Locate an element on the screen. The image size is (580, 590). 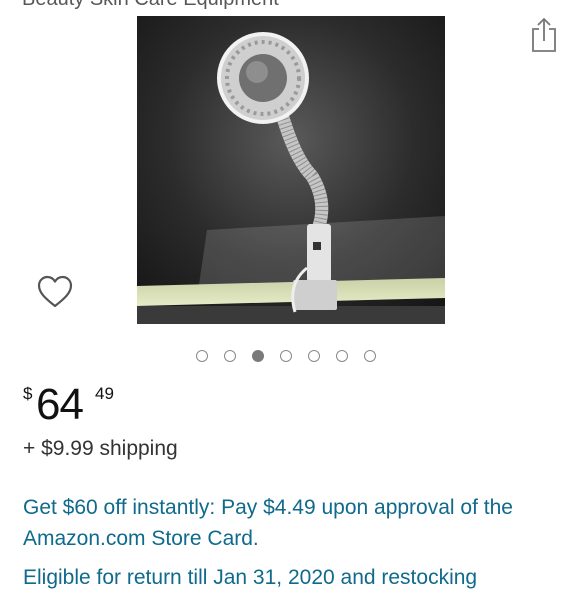
heart-icon is located at coordinates (55, 291).